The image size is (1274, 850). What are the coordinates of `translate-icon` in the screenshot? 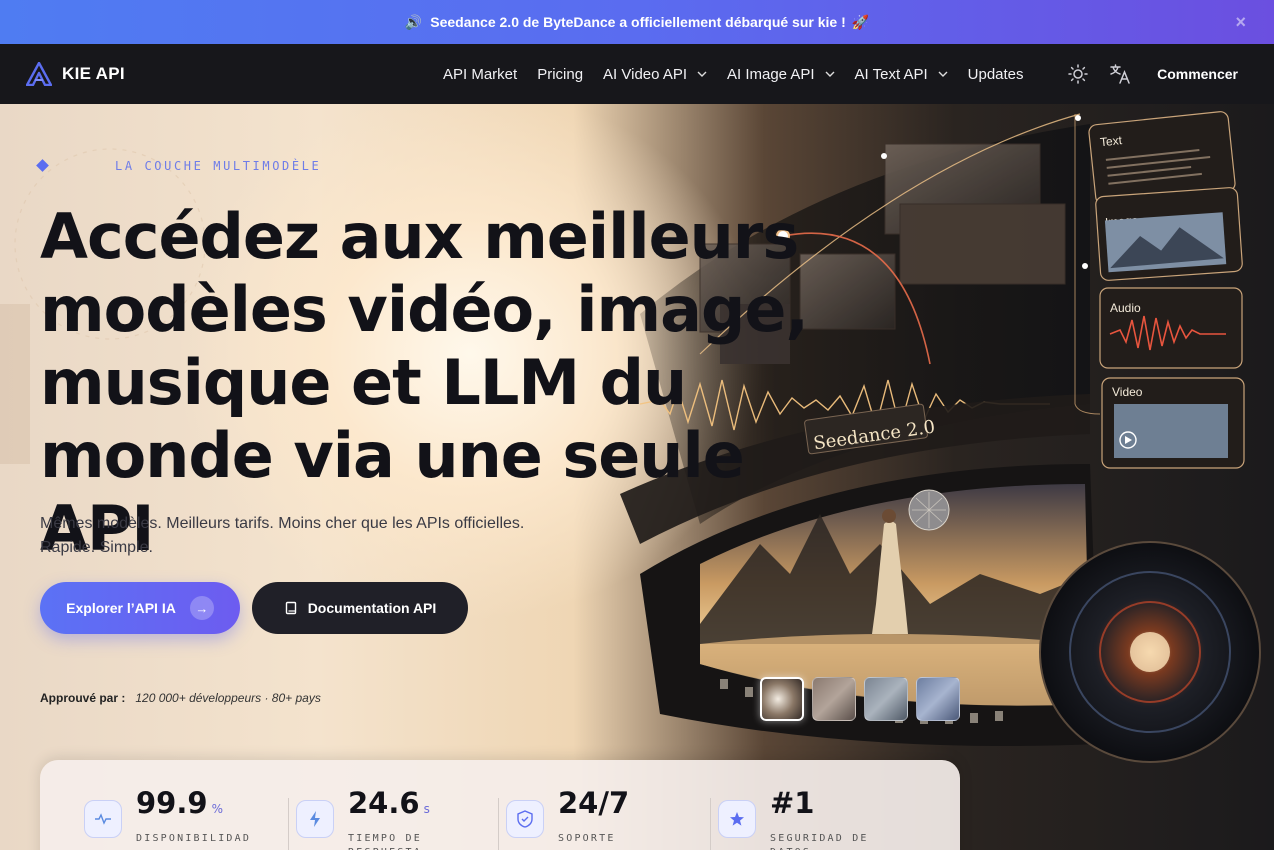 It's located at (1120, 74).